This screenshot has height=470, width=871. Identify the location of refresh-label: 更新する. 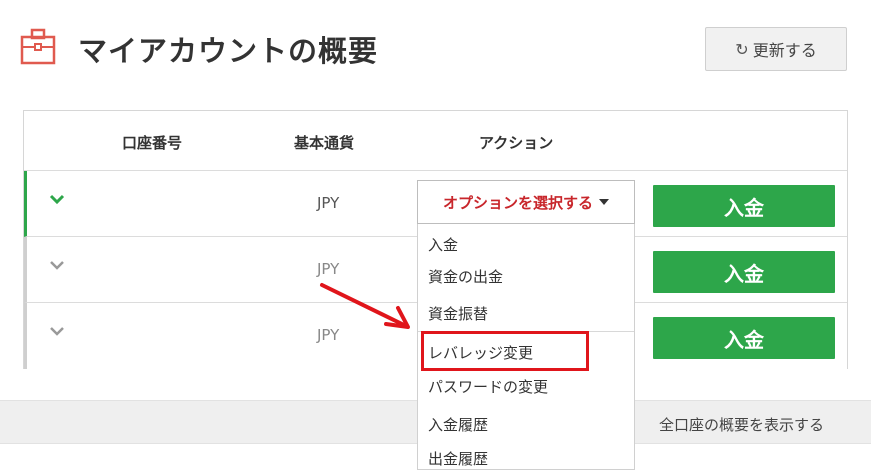
(784, 50).